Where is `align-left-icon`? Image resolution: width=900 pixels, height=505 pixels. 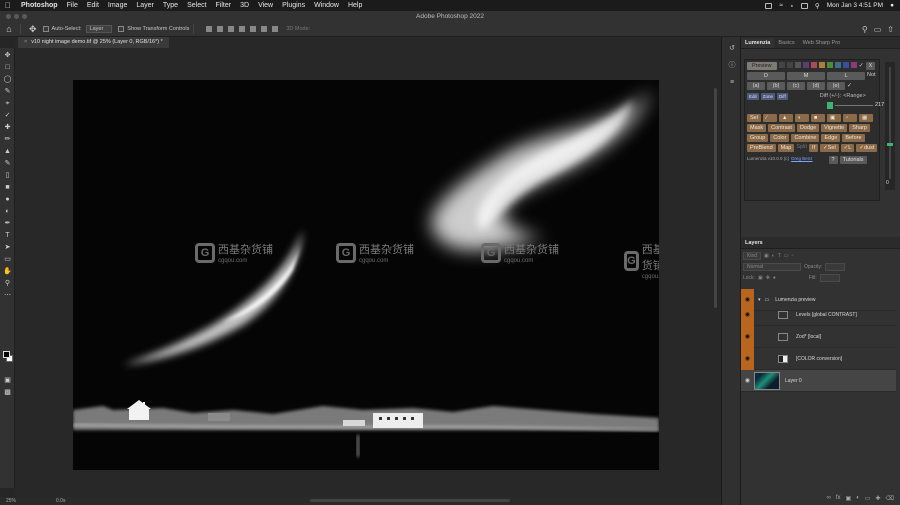
align-left-icon is located at coordinates (242, 29).